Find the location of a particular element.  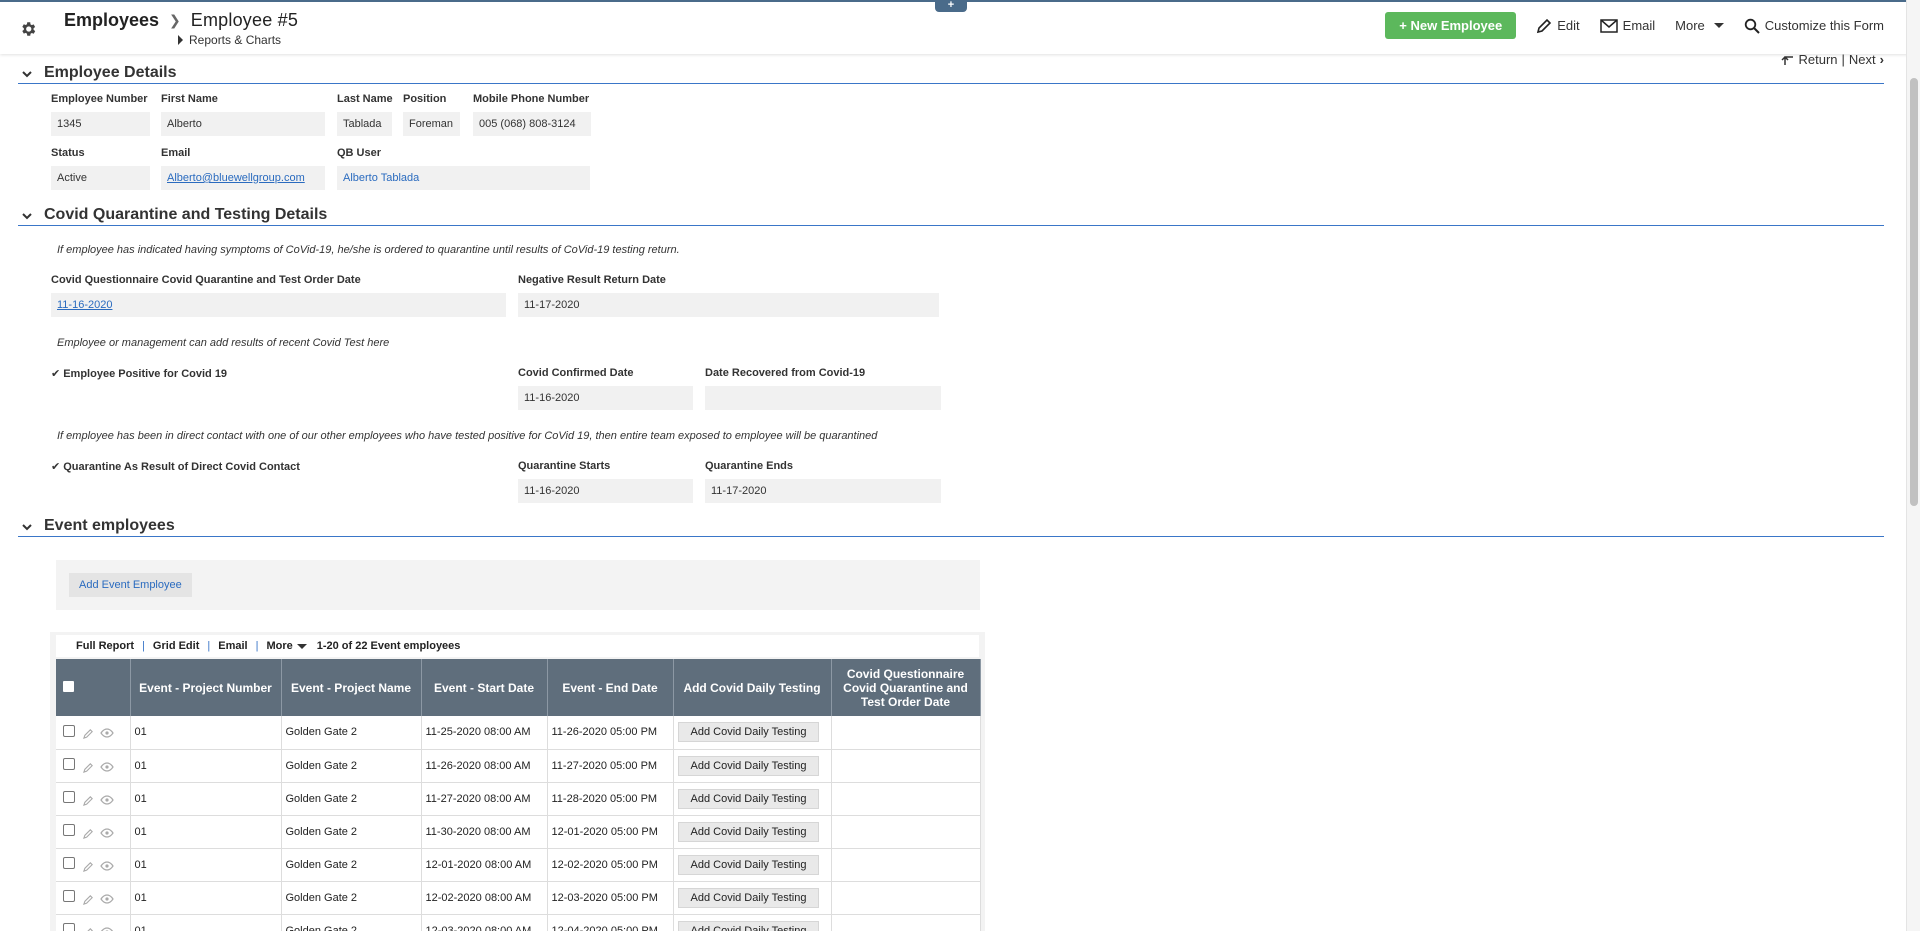

mobile-phone-field: 005 (068) 808-3124 is located at coordinates (532, 124).